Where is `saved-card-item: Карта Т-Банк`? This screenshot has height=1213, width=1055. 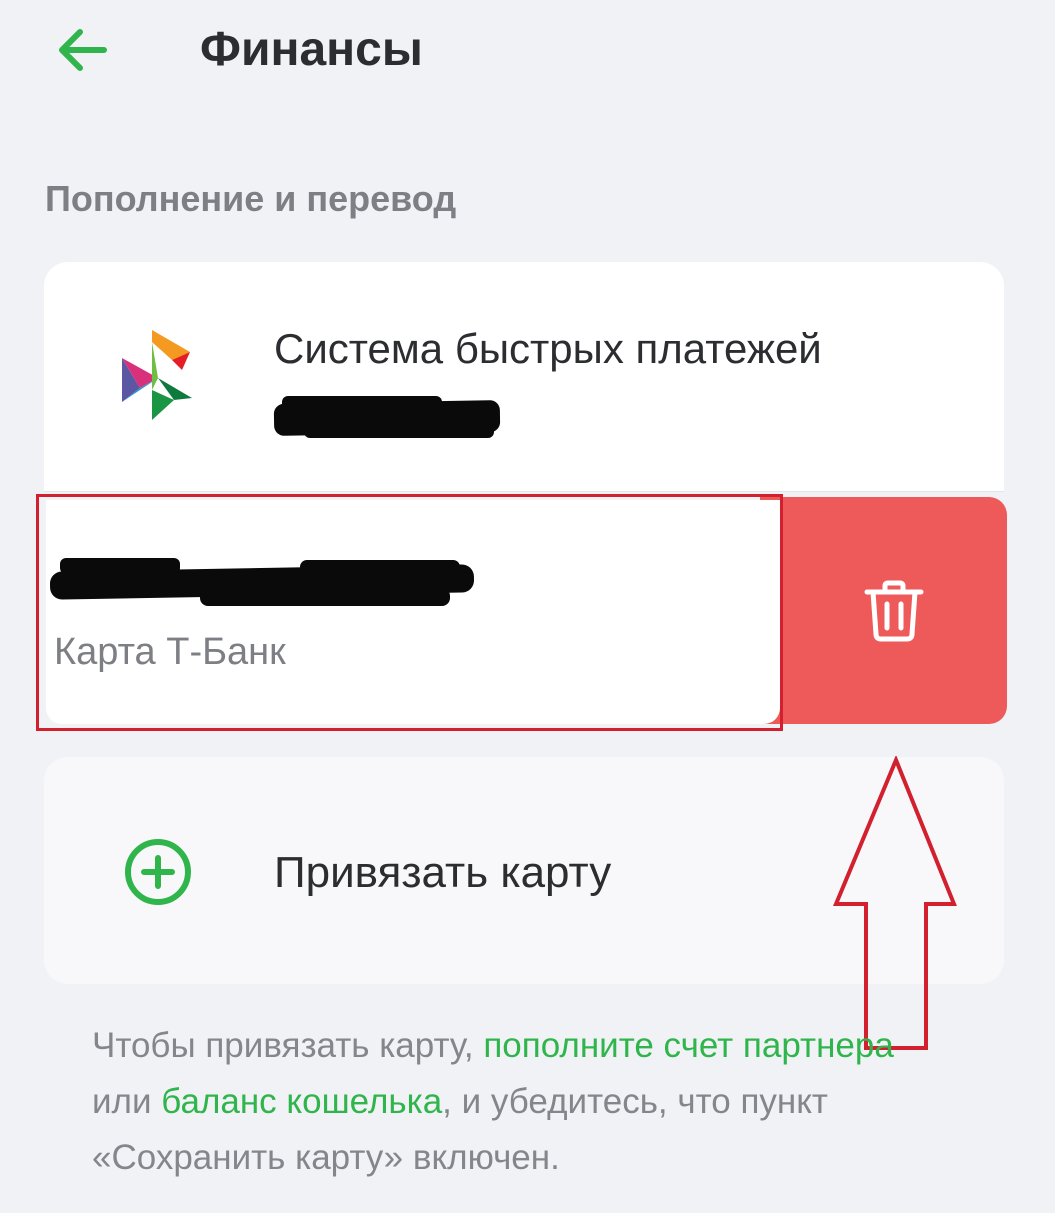 saved-card-item: Карта Т-Банк is located at coordinates (413, 612).